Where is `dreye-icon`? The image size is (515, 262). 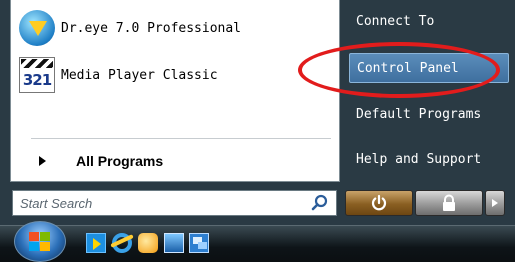 dreye-icon is located at coordinates (37, 28).